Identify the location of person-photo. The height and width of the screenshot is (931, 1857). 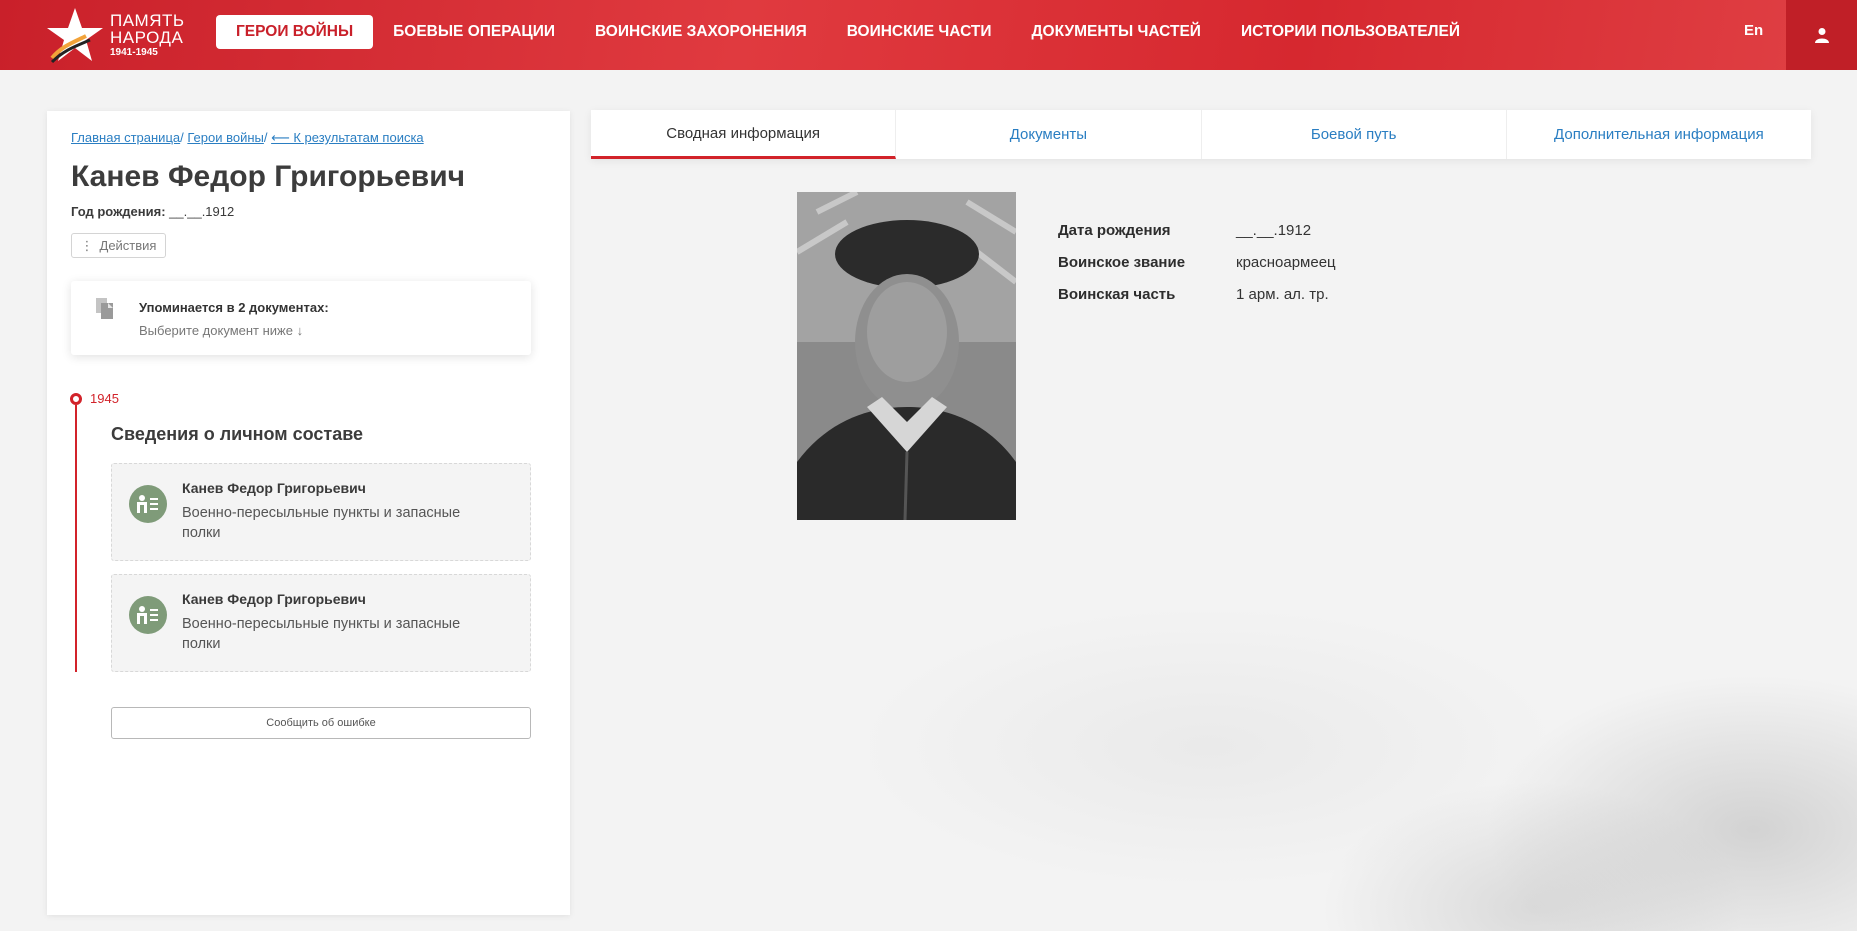
(906, 356).